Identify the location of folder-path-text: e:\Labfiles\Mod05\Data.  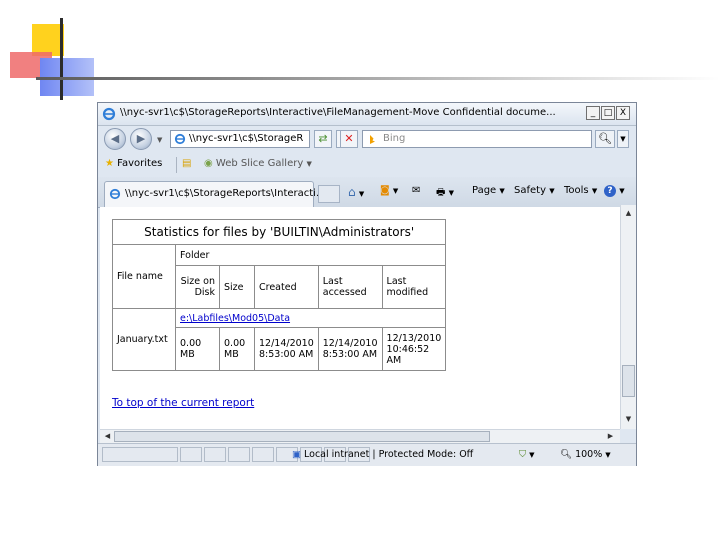
(235, 318).